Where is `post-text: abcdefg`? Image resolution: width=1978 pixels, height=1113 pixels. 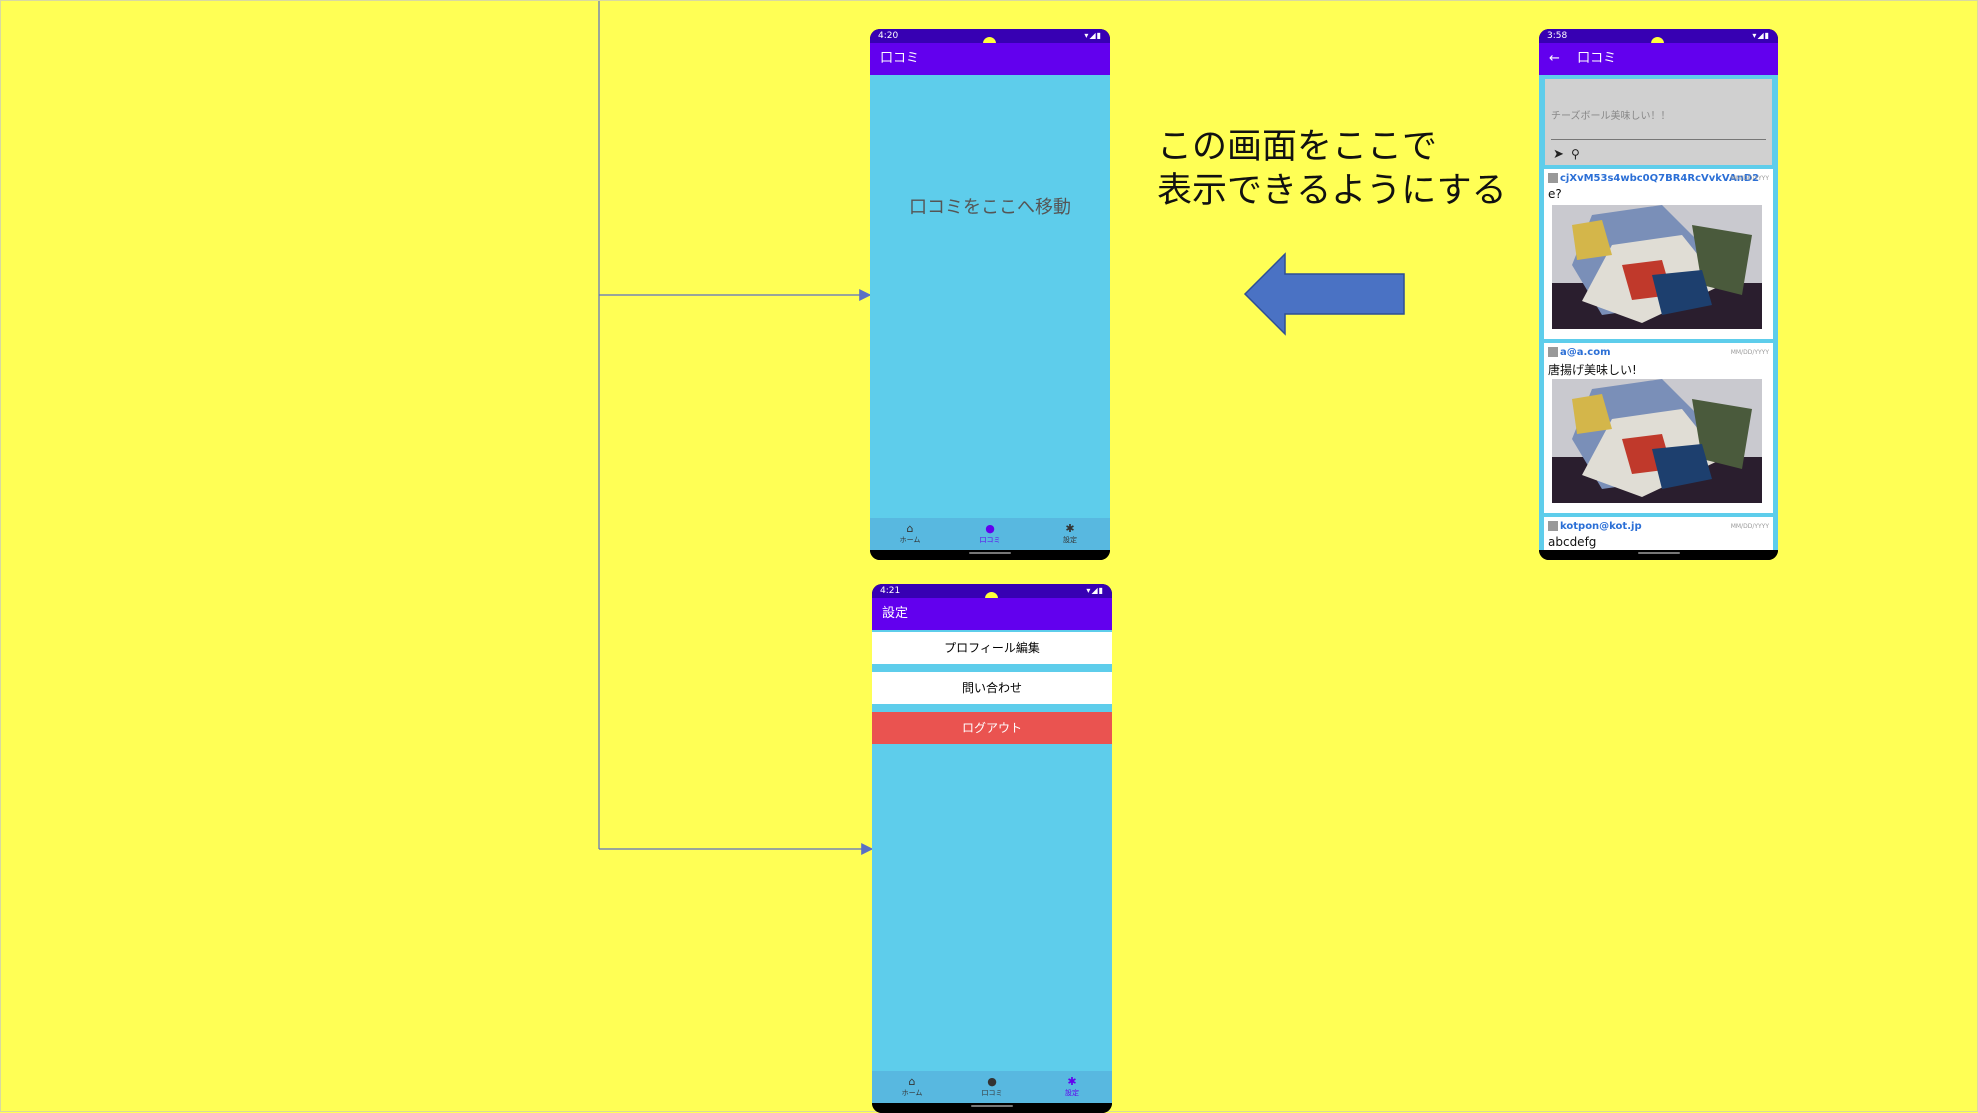
post-text: abcdefg is located at coordinates (1572, 542).